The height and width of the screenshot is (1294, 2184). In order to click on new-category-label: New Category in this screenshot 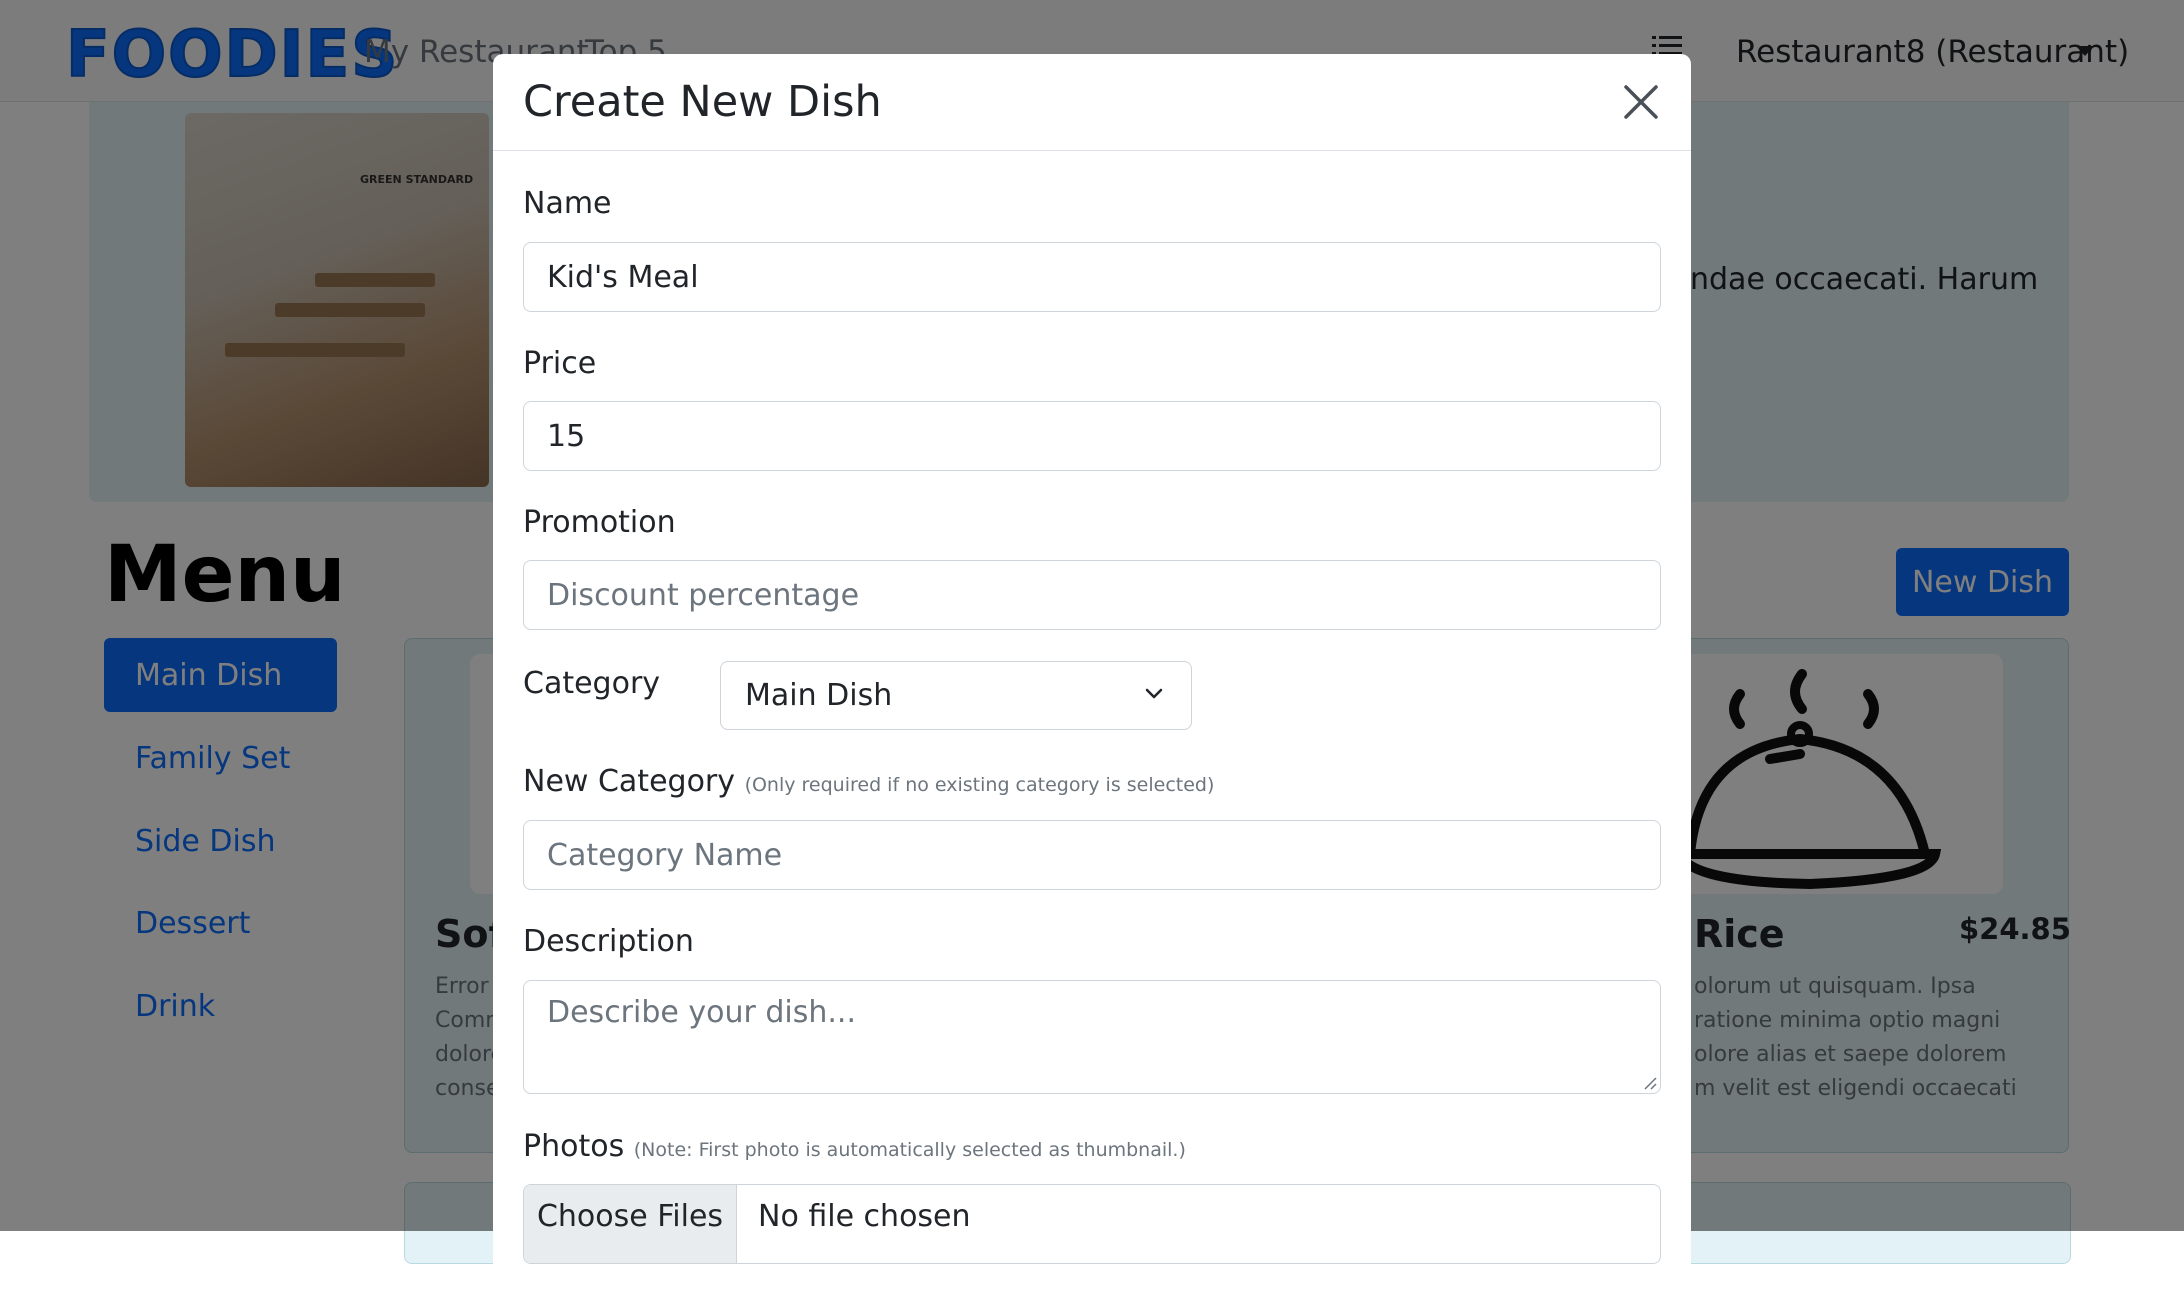, I will do `click(629, 781)`.